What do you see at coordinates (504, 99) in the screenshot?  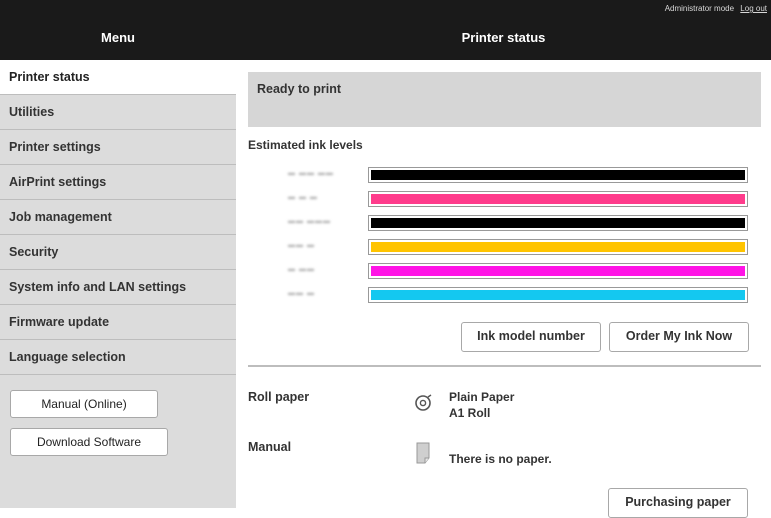 I see `status-box: Ready to print` at bounding box center [504, 99].